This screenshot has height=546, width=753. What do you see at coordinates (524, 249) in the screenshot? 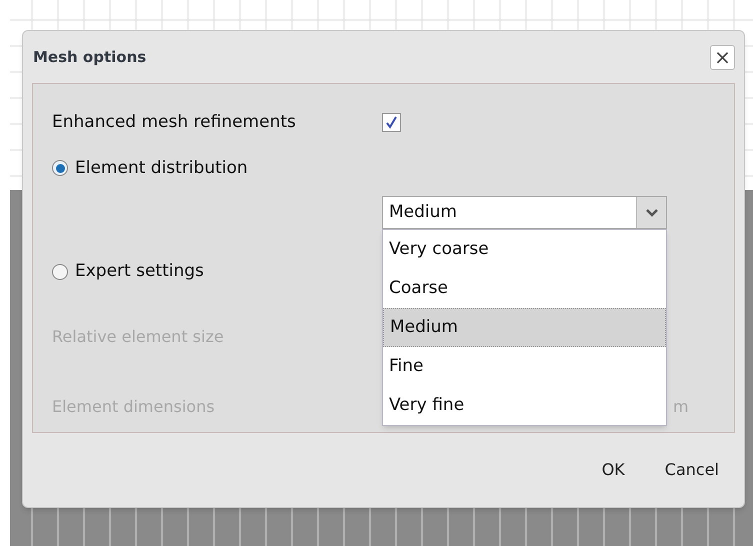
I see `dropdown-option: Very coarse` at bounding box center [524, 249].